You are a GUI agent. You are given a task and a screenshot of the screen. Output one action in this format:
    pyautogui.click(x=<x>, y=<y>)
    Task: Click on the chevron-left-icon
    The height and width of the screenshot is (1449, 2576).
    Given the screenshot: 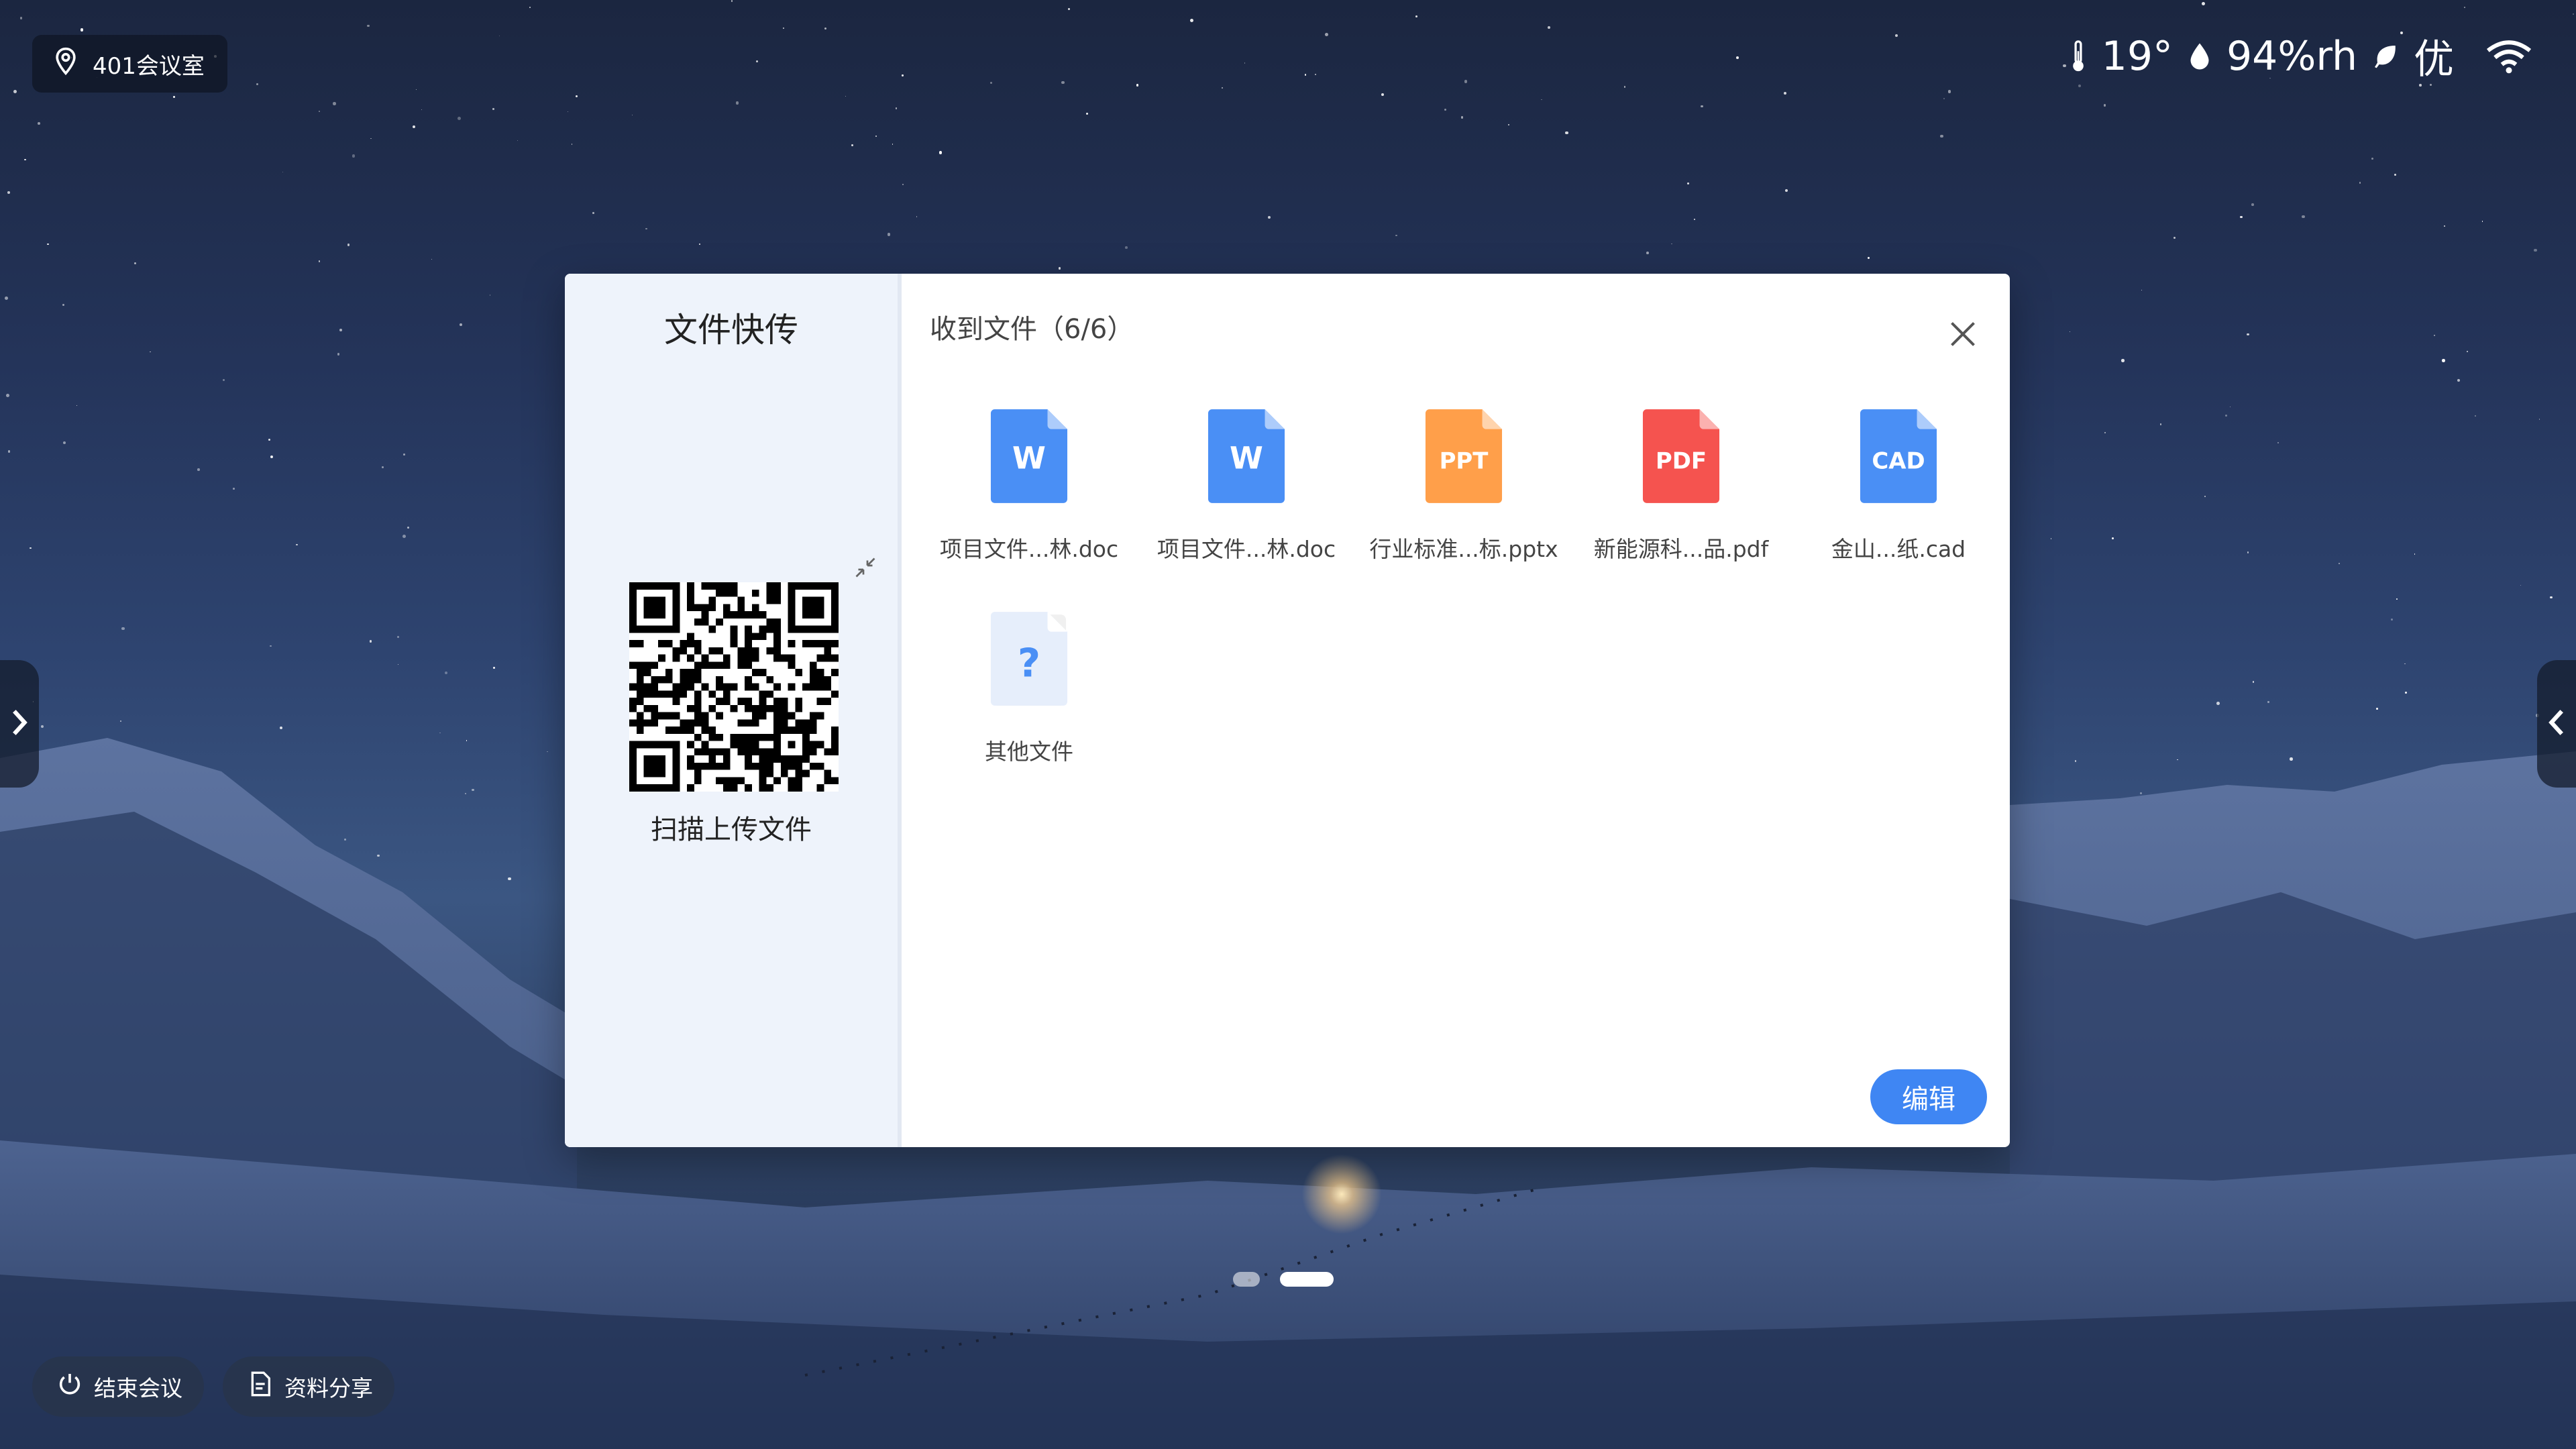 What is the action you would take?
    pyautogui.click(x=2556, y=724)
    